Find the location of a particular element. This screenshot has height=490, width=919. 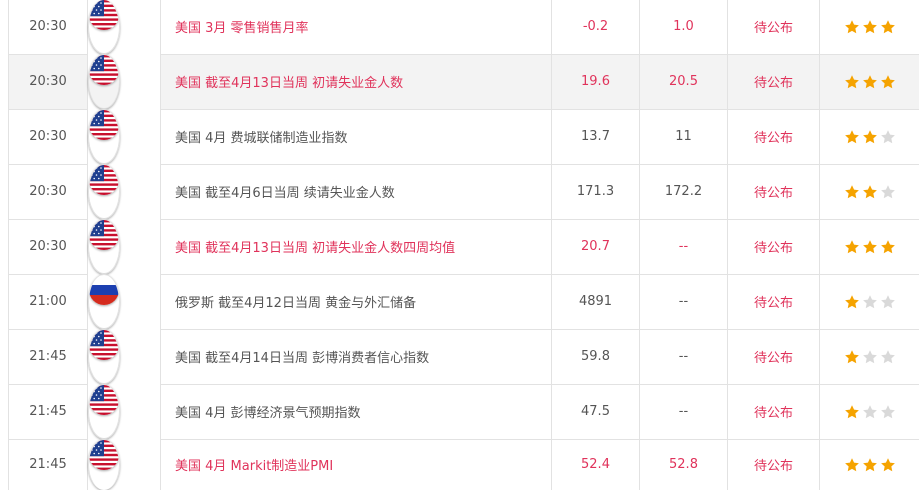

event-cell: 俄罗斯 截至4月12日当周 黄金与外汇储备 is located at coordinates (356, 301).